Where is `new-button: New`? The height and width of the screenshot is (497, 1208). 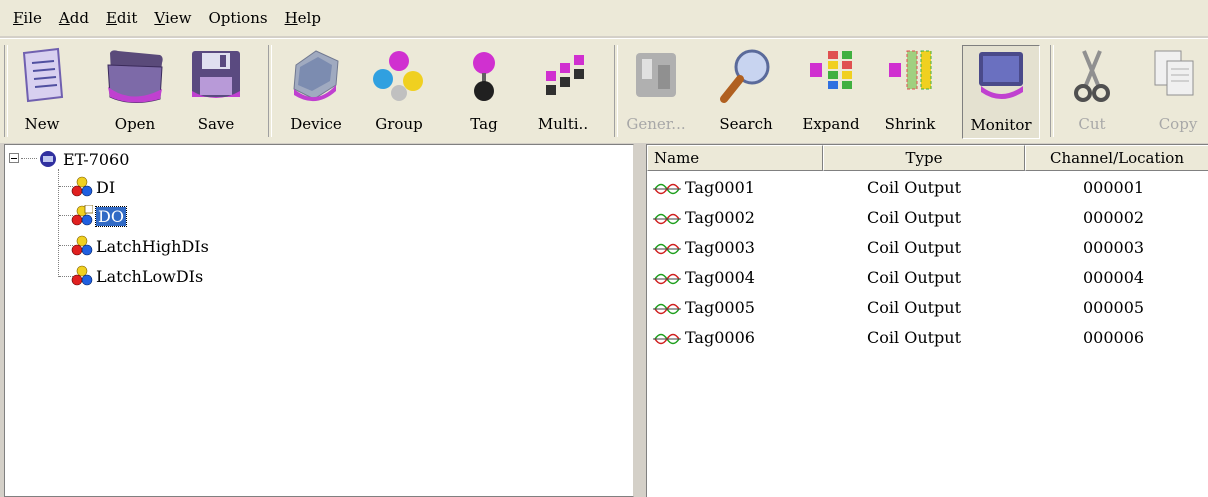
new-button: New is located at coordinates (42, 89).